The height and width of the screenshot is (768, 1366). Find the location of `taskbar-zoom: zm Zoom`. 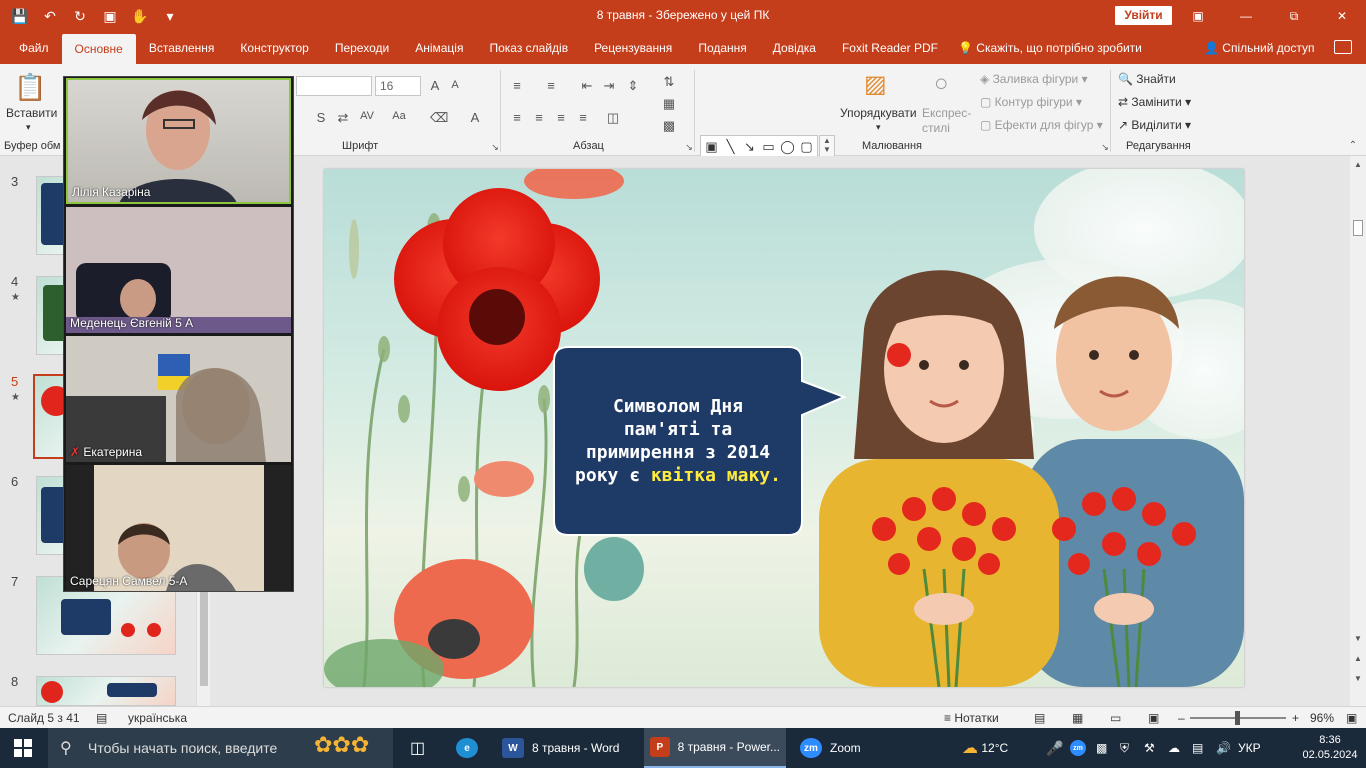

taskbar-zoom: zm Zoom is located at coordinates (844, 748).